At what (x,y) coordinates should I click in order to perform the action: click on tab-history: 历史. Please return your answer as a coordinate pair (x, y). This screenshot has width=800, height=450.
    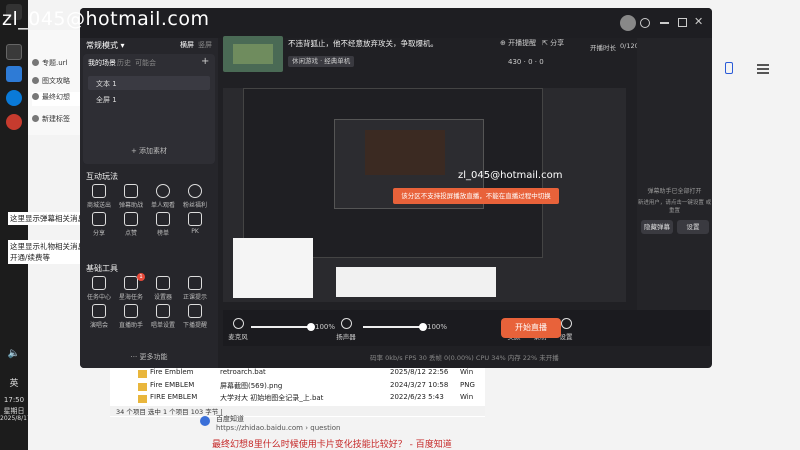
    Looking at the image, I should click on (124, 63).